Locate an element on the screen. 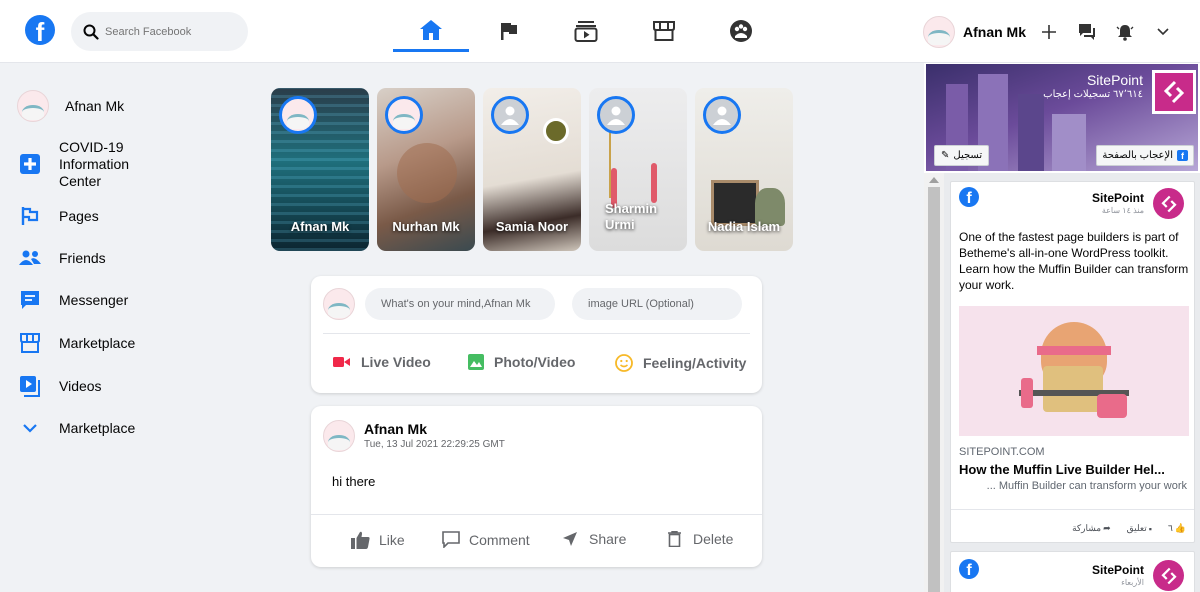 This screenshot has height=592, width=1200. bell-icon is located at coordinates (1125, 32).